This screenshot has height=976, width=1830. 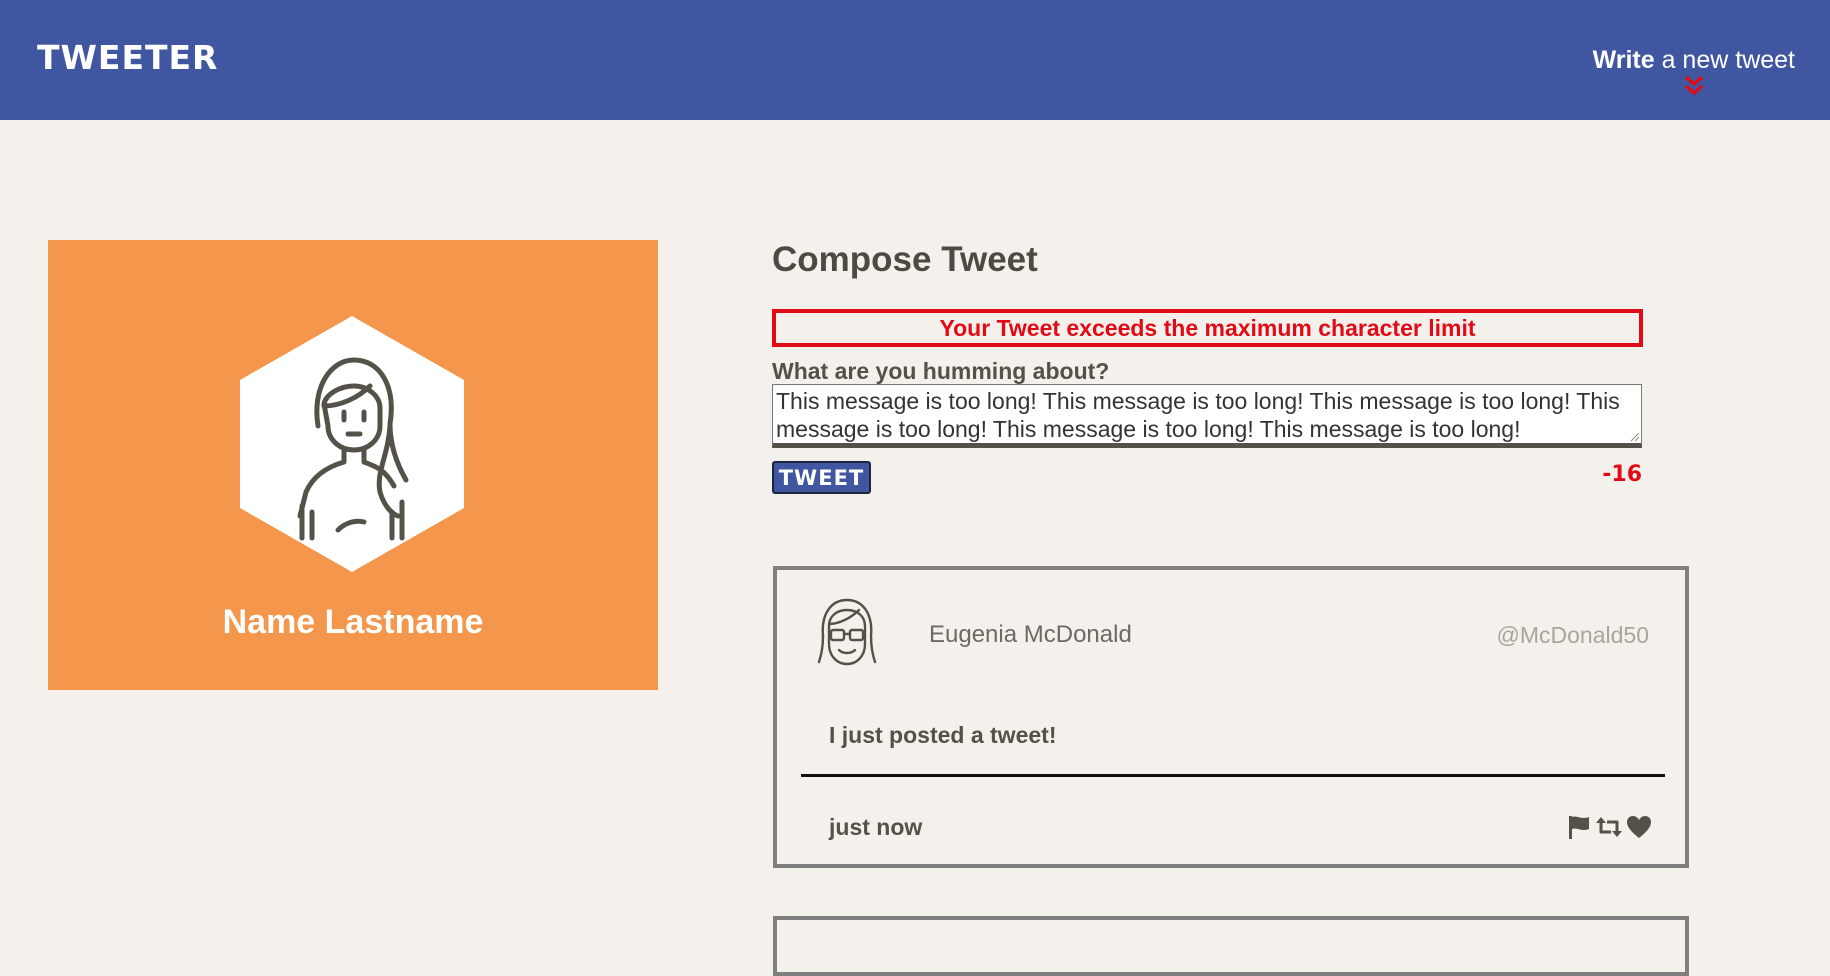 What do you see at coordinates (127, 58) in the screenshot?
I see `brand-logo: TWEETER` at bounding box center [127, 58].